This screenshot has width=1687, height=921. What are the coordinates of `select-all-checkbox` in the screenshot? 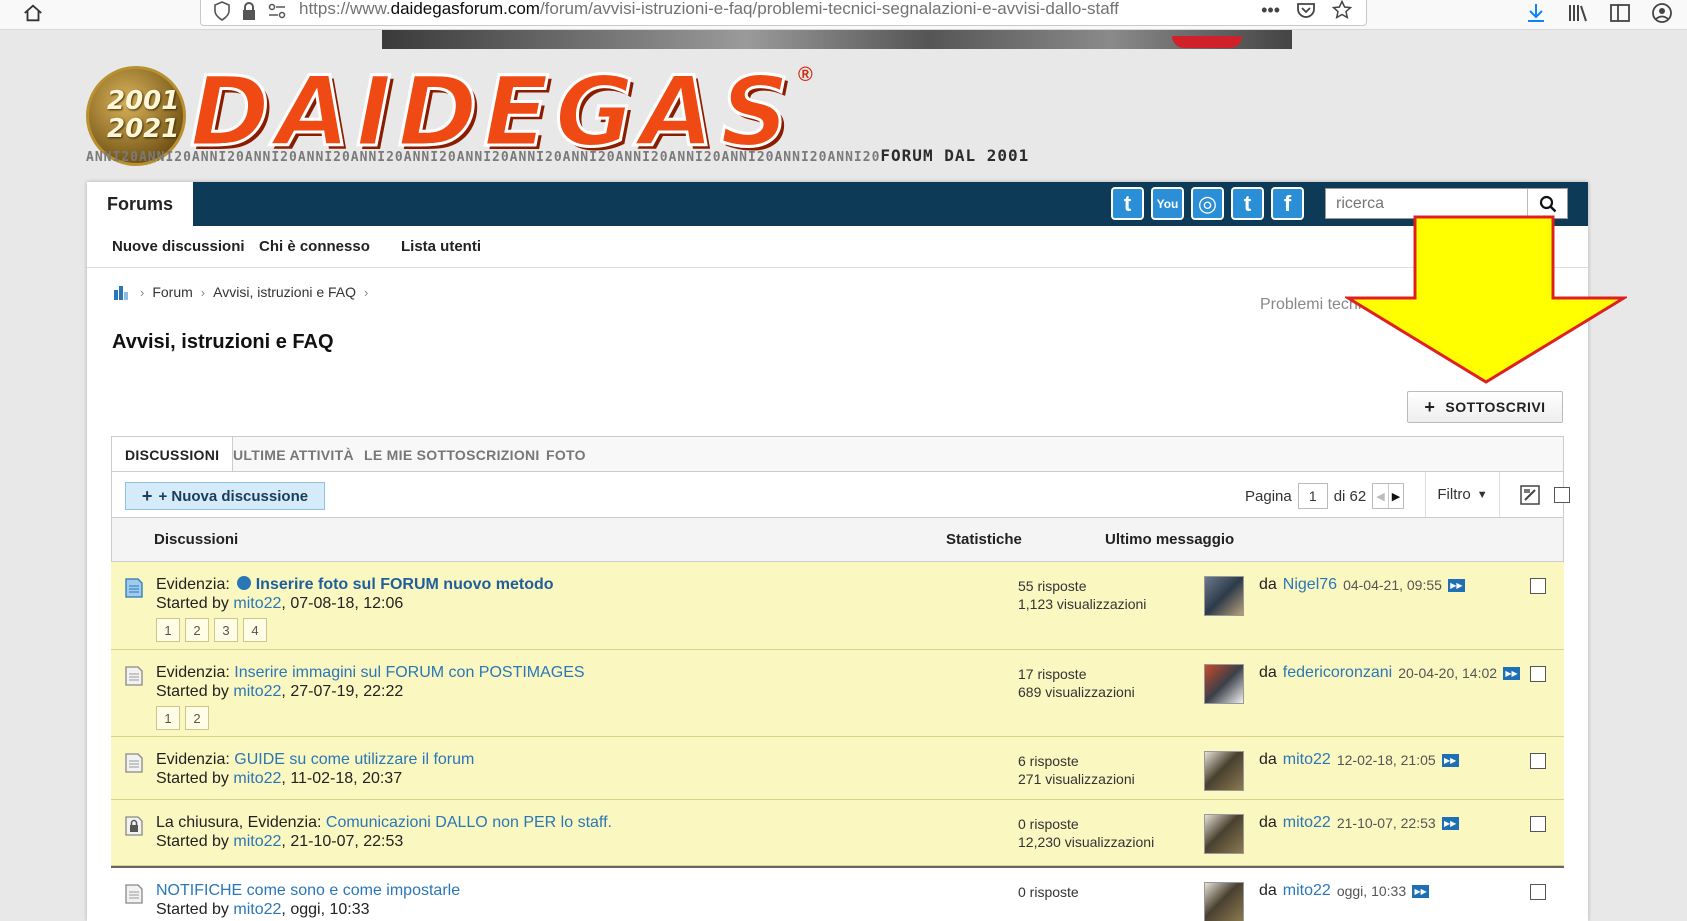 It's located at (1562, 495).